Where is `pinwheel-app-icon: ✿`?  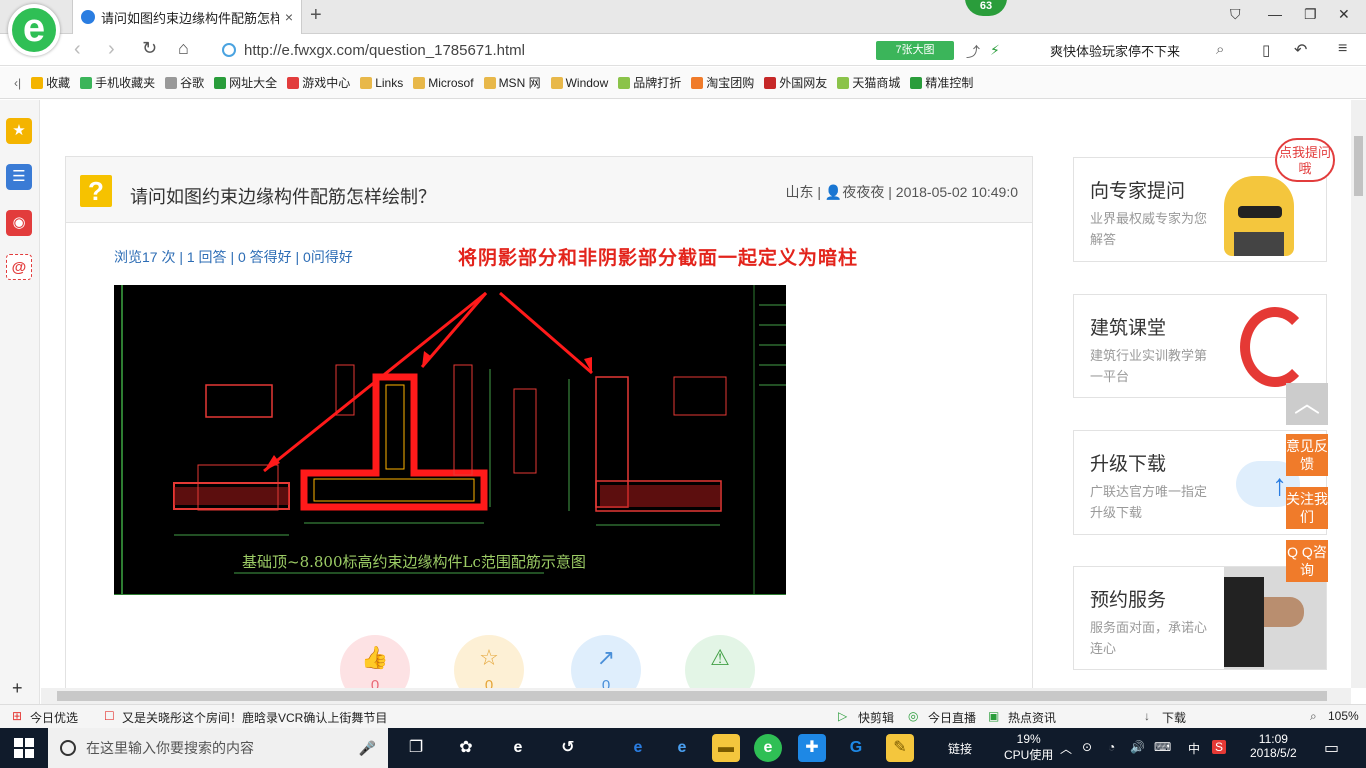
pinwheel-app-icon: ✿ is located at coordinates (466, 748).